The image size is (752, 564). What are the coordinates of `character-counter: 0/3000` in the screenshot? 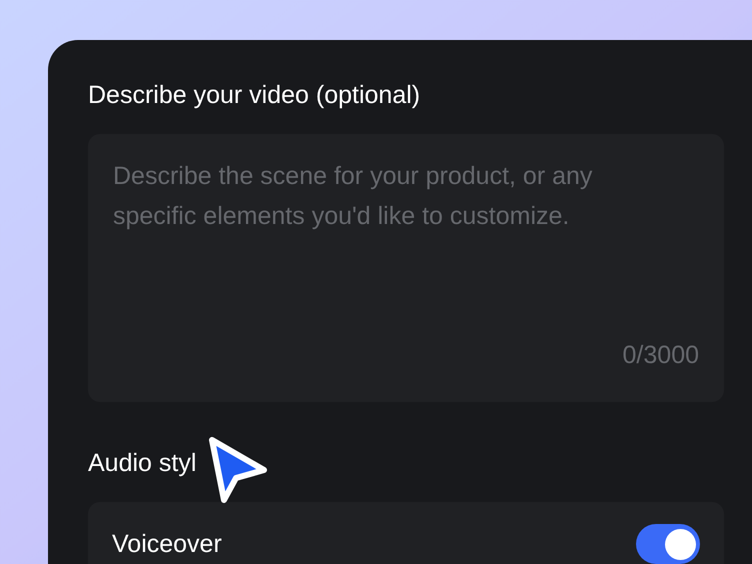 It's located at (660, 355).